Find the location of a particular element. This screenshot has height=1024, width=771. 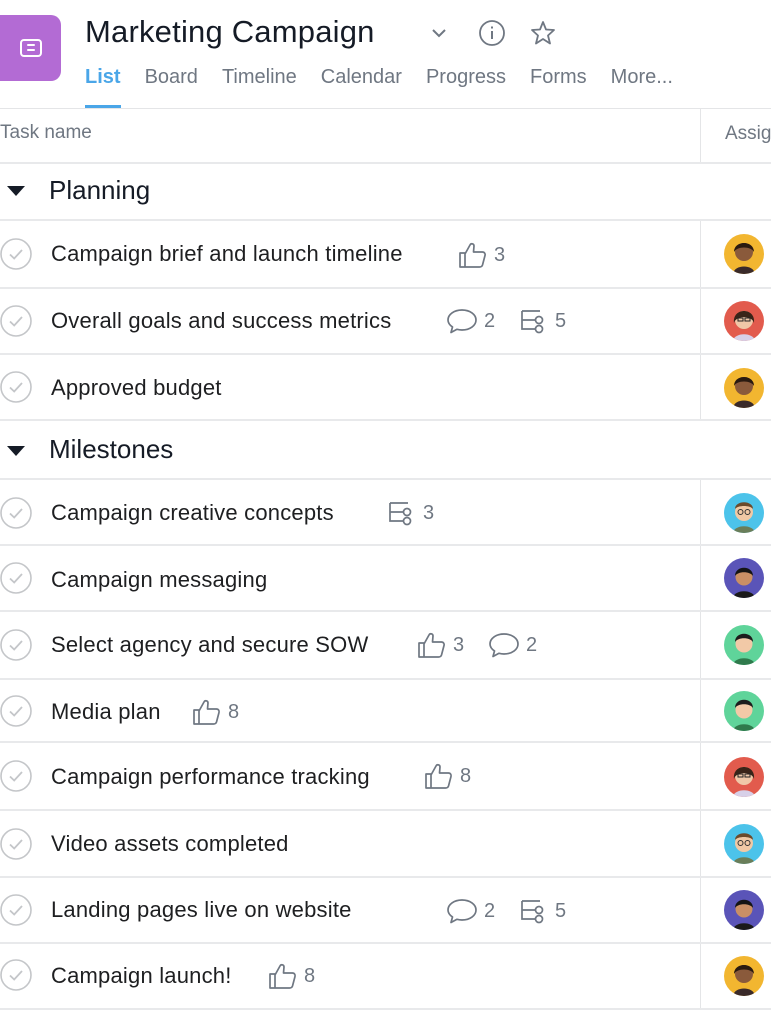

info-icon is located at coordinates (492, 33).